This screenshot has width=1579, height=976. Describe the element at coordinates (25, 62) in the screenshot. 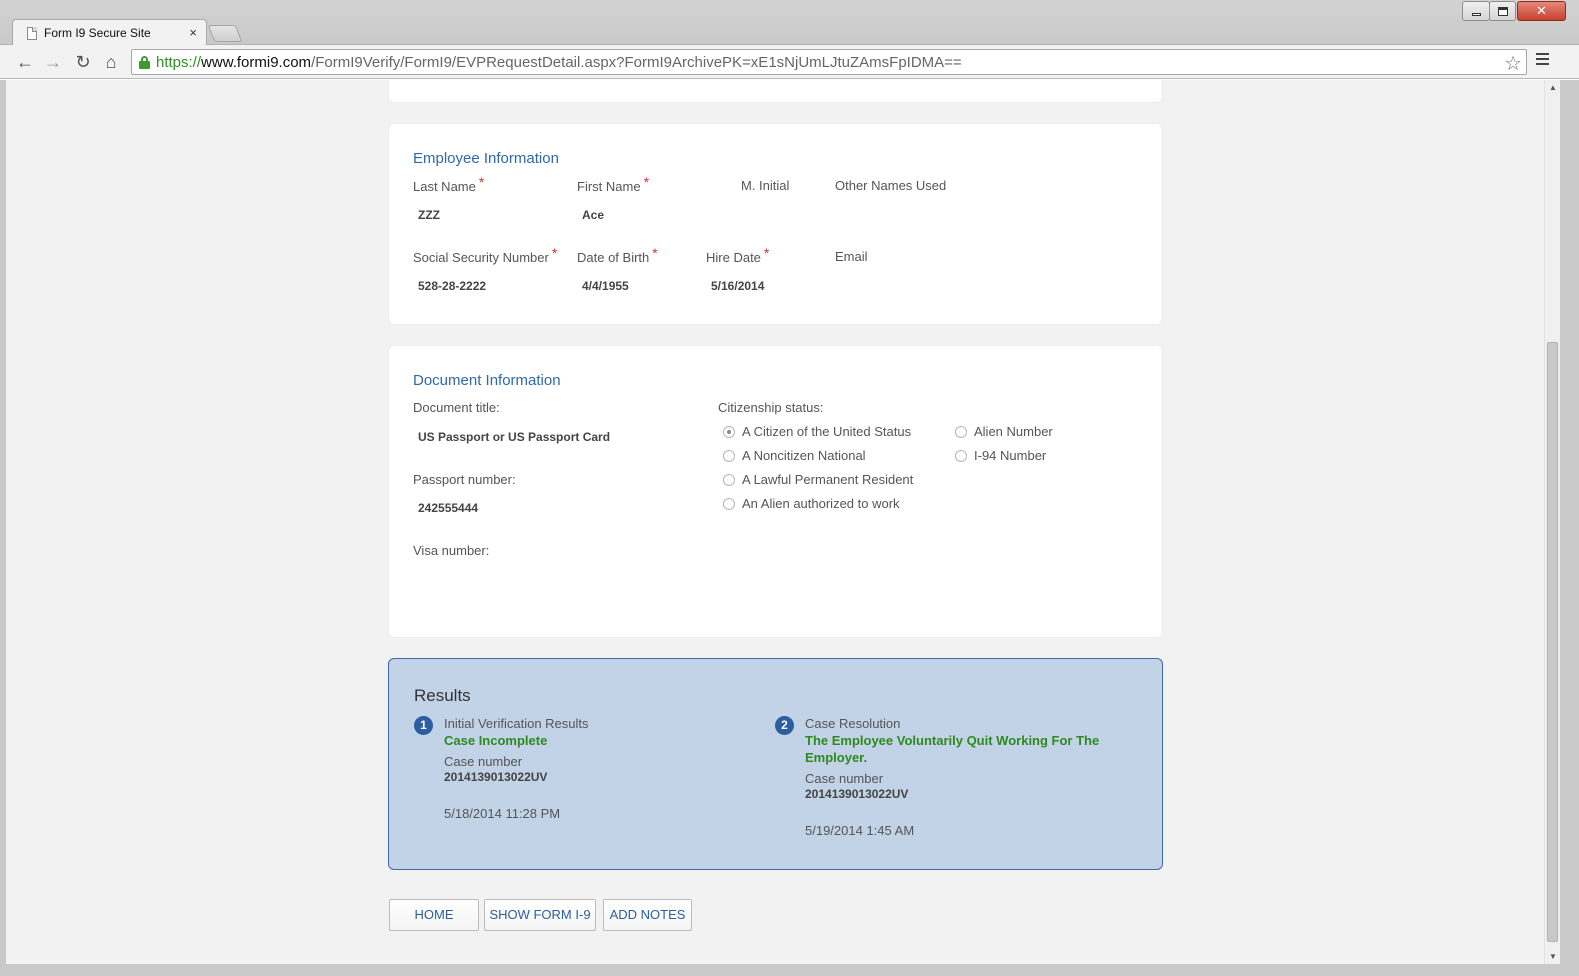

I see `back-arrow-icon: ←` at that location.